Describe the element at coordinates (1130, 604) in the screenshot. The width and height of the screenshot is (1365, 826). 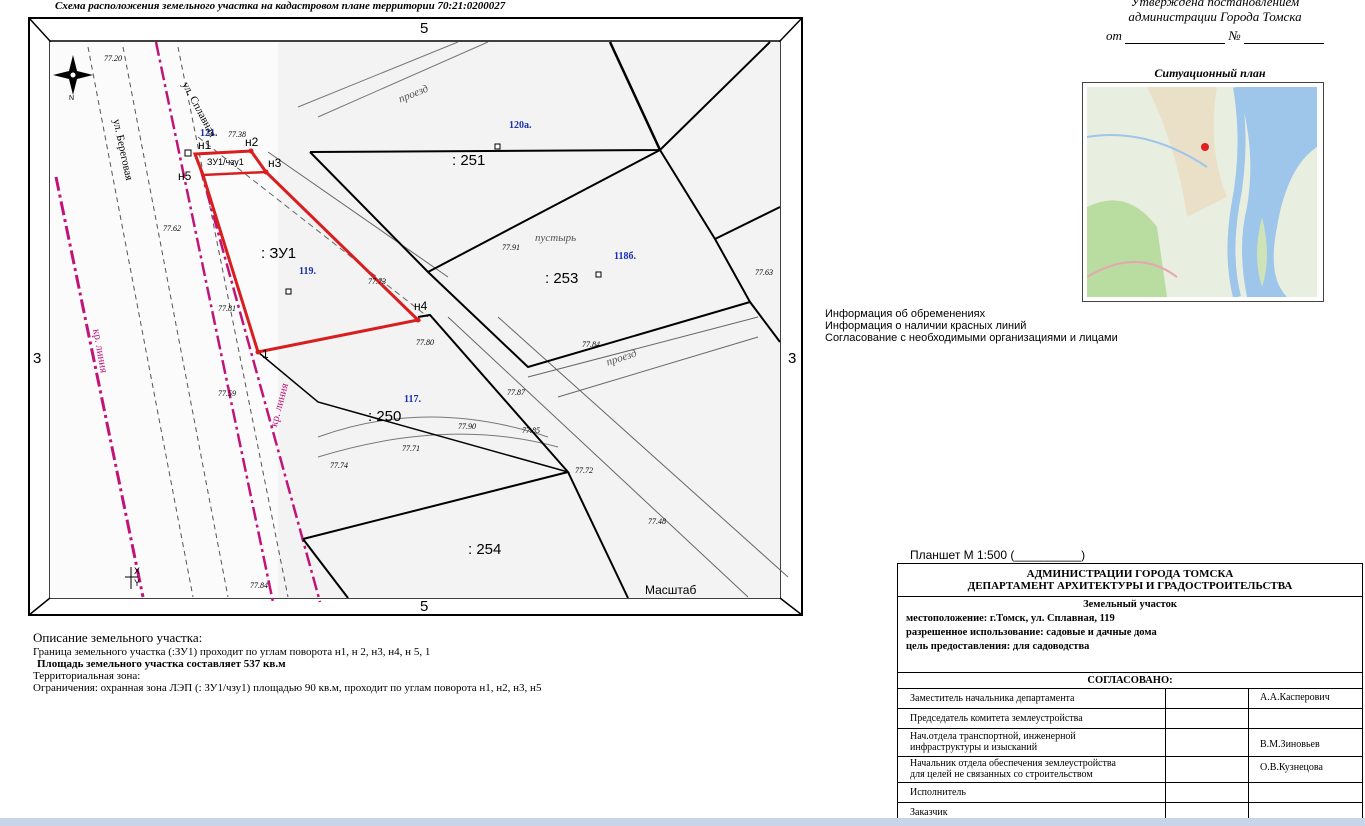
I see `parcel-heading: Земельный участок` at that location.